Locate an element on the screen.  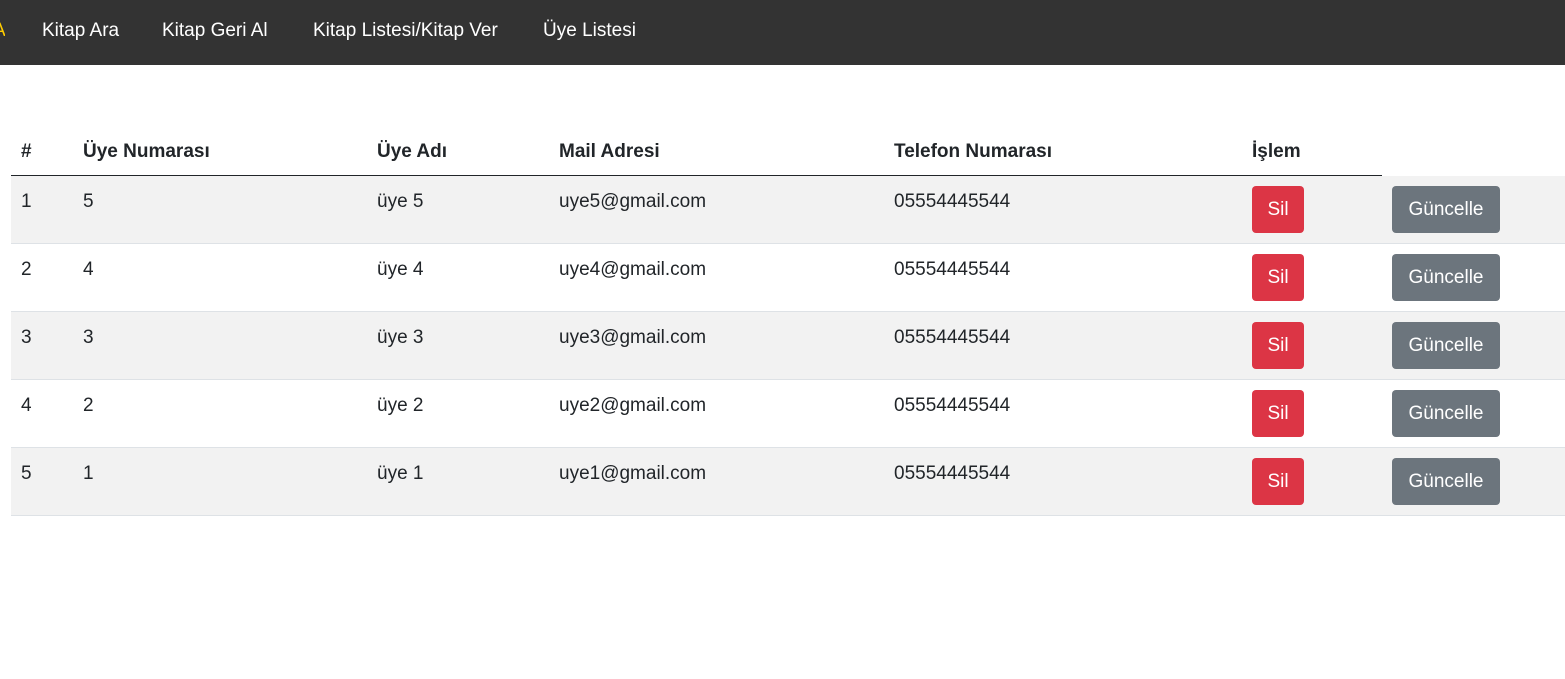
row-email: uye4@gmail.com is located at coordinates (633, 269).